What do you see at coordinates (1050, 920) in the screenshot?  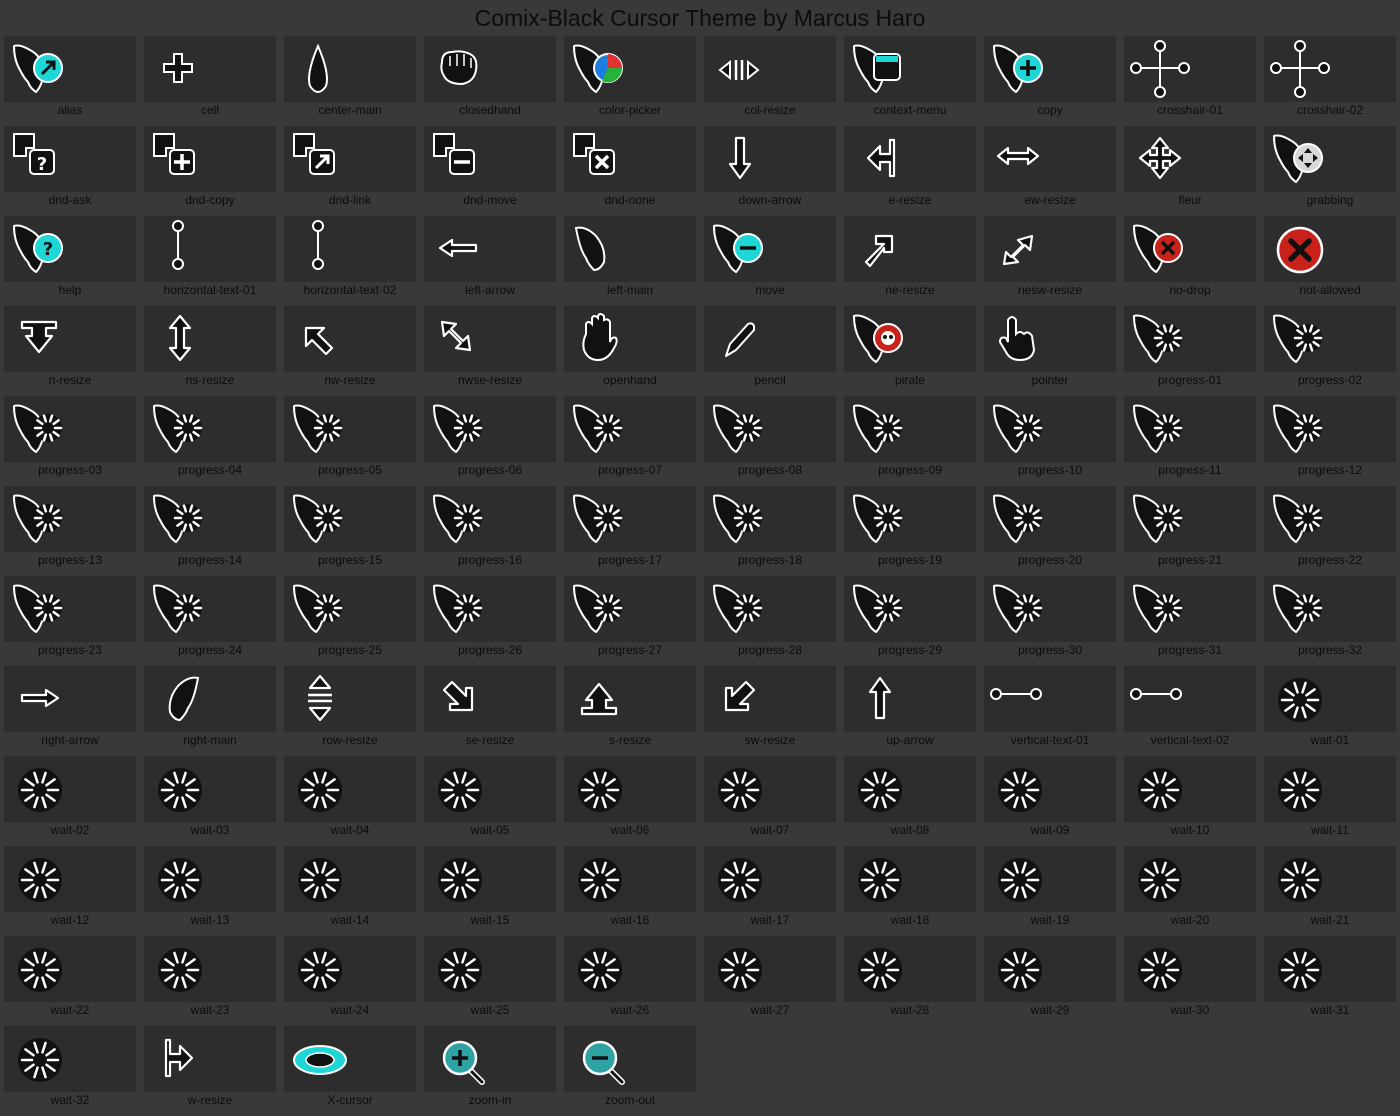 I see `cursor-label: wait-19` at bounding box center [1050, 920].